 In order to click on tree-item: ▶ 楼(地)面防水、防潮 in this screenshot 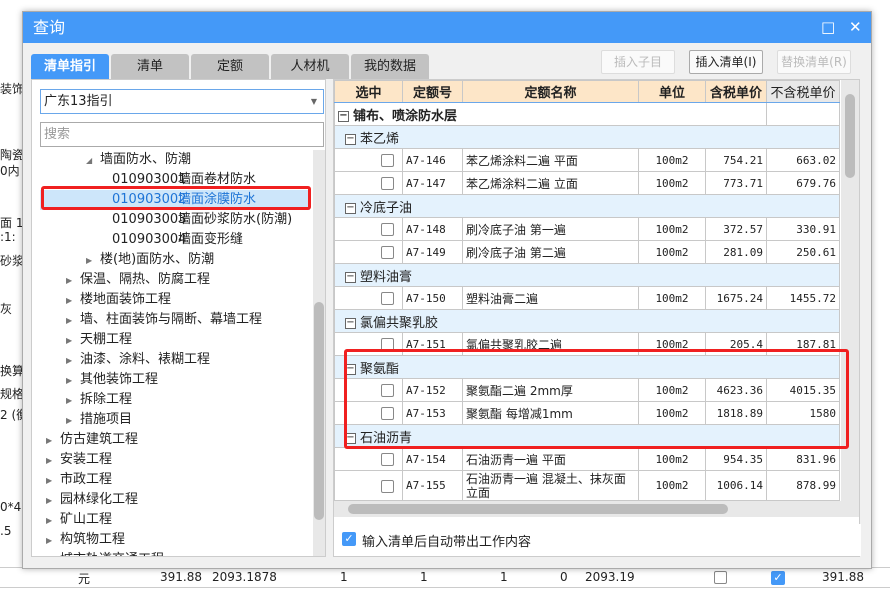, I will do `click(150, 260)`.